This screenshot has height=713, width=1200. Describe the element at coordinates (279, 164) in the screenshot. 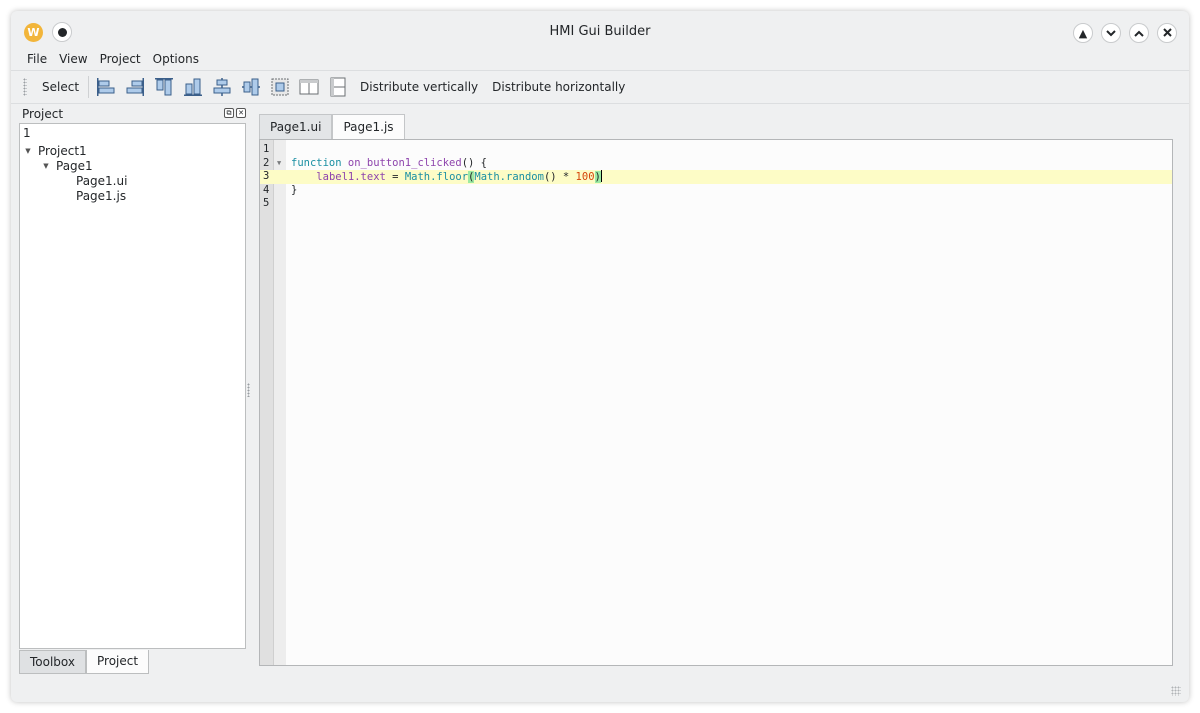

I see `fold-arrow-icon: ▼` at that location.